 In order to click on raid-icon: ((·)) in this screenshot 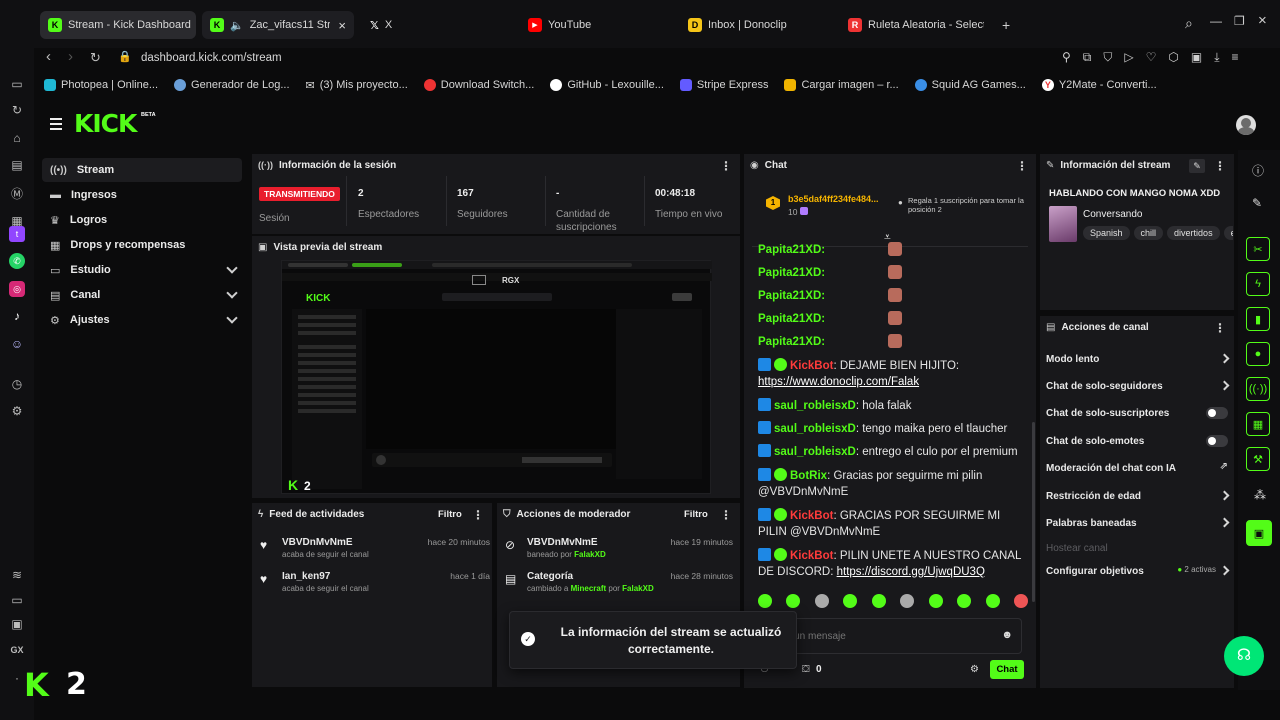, I will do `click(1258, 389)`.